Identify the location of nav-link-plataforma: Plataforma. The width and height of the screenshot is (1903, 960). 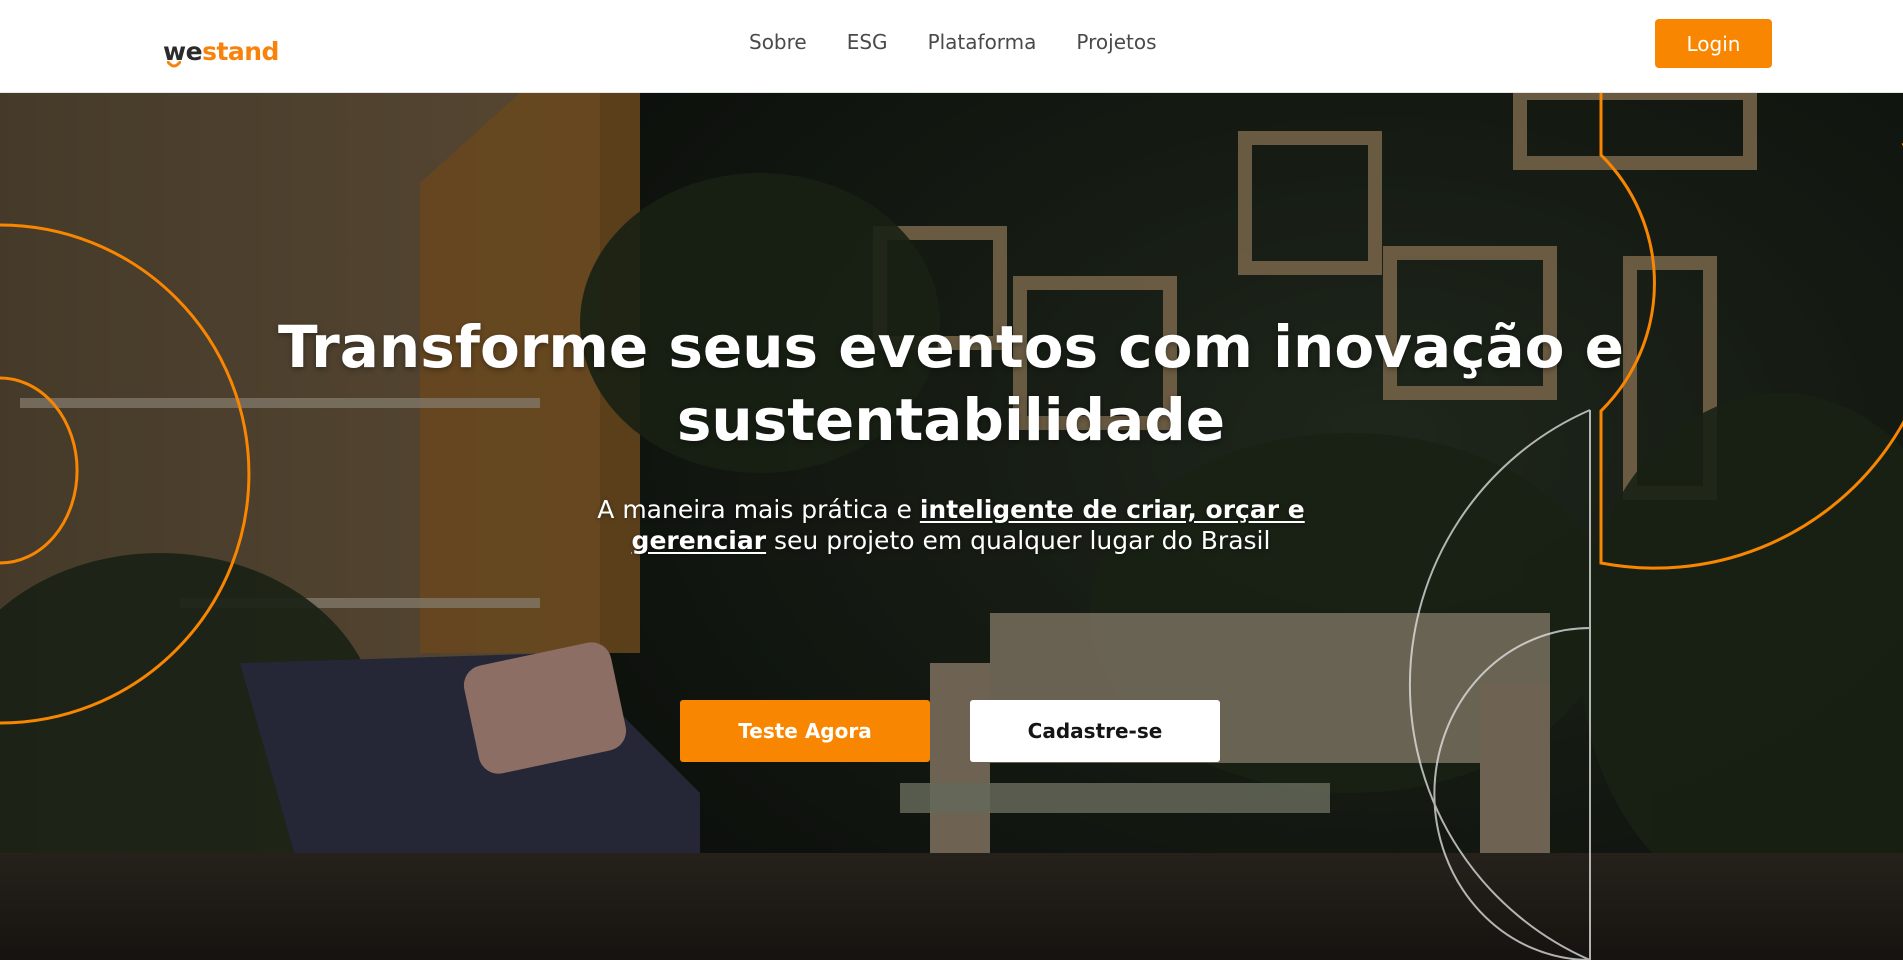
(982, 42).